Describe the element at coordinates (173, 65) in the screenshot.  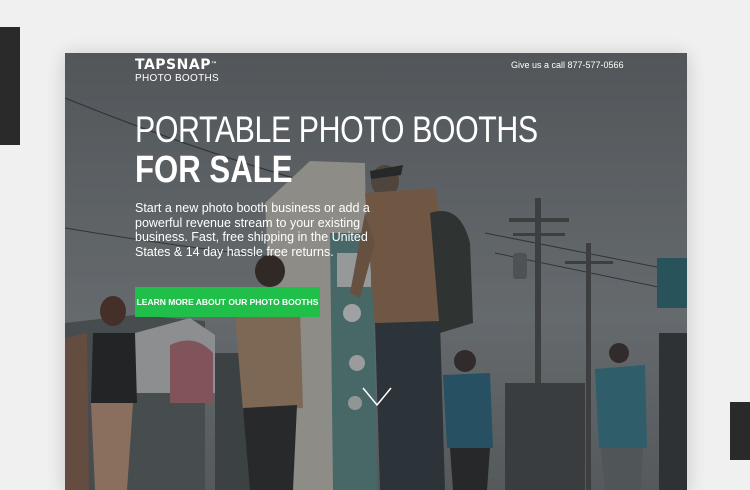
I see `brand-name: TAPSNAP` at that location.